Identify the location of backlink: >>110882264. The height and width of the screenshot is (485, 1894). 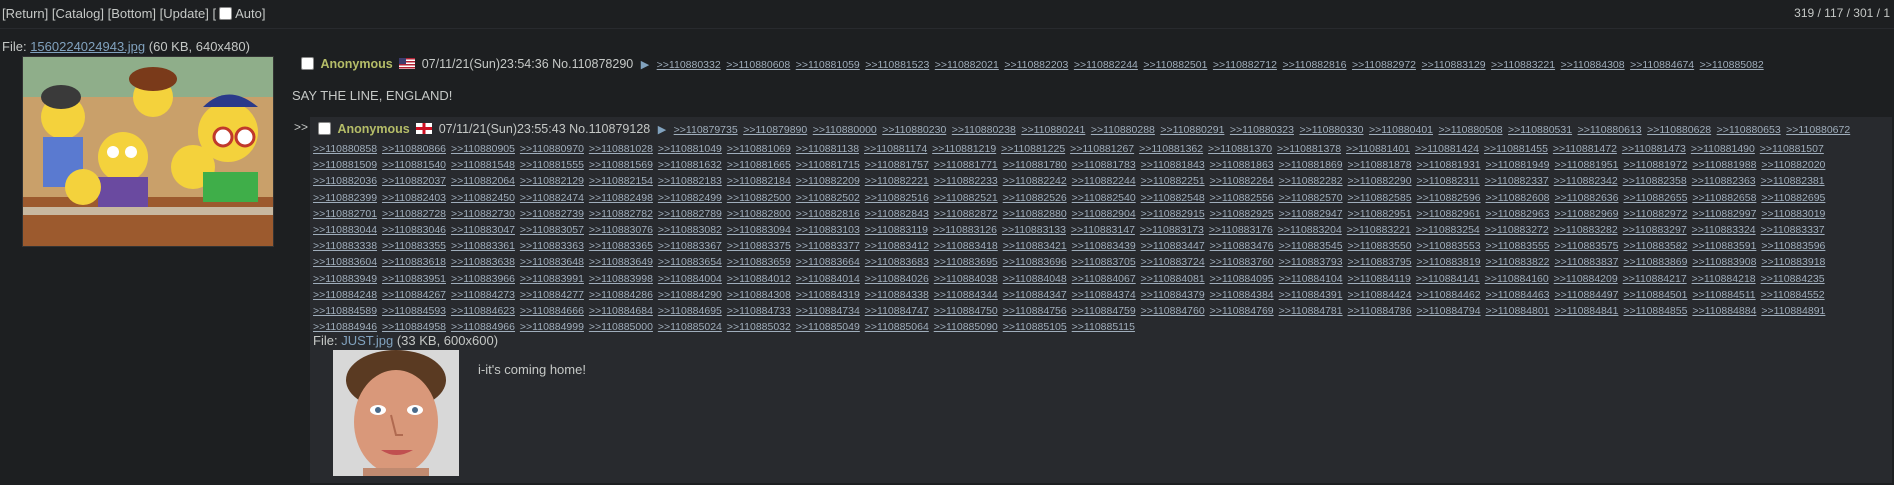
(1242, 181).